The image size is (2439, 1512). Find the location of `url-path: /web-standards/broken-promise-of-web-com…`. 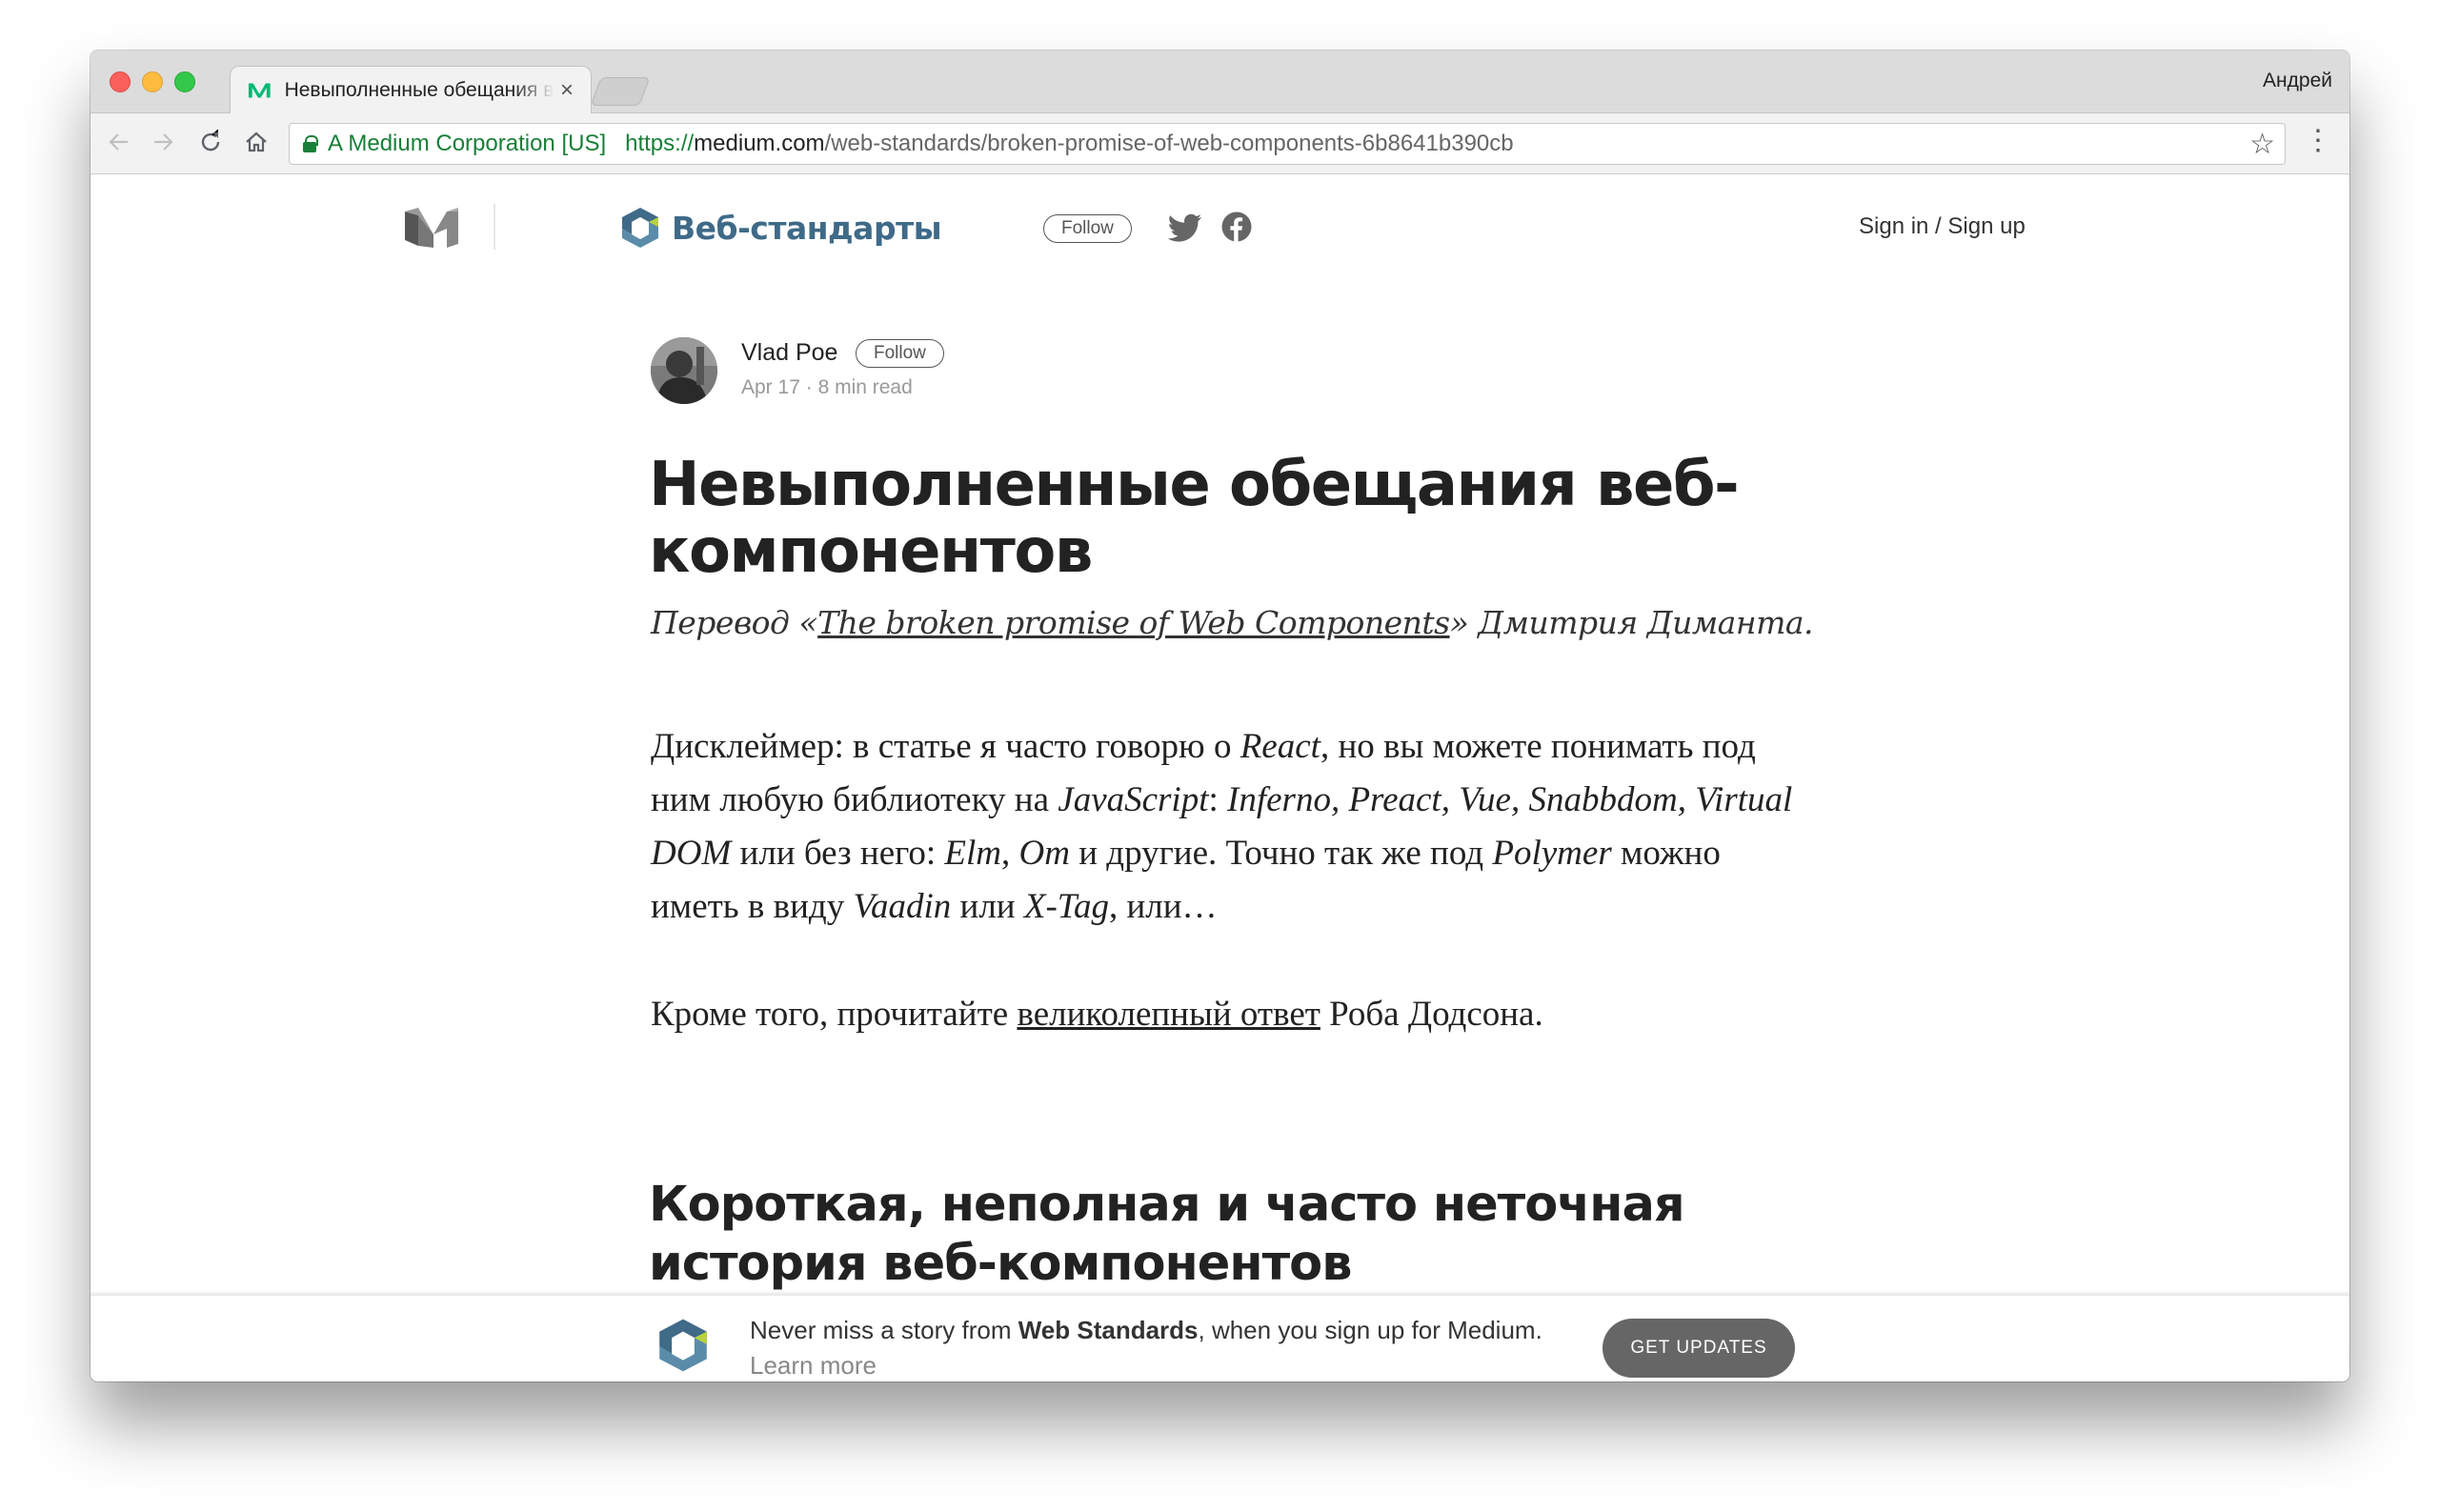

url-path: /web-standards/broken-promise-of-web-com… is located at coordinates (1169, 143).